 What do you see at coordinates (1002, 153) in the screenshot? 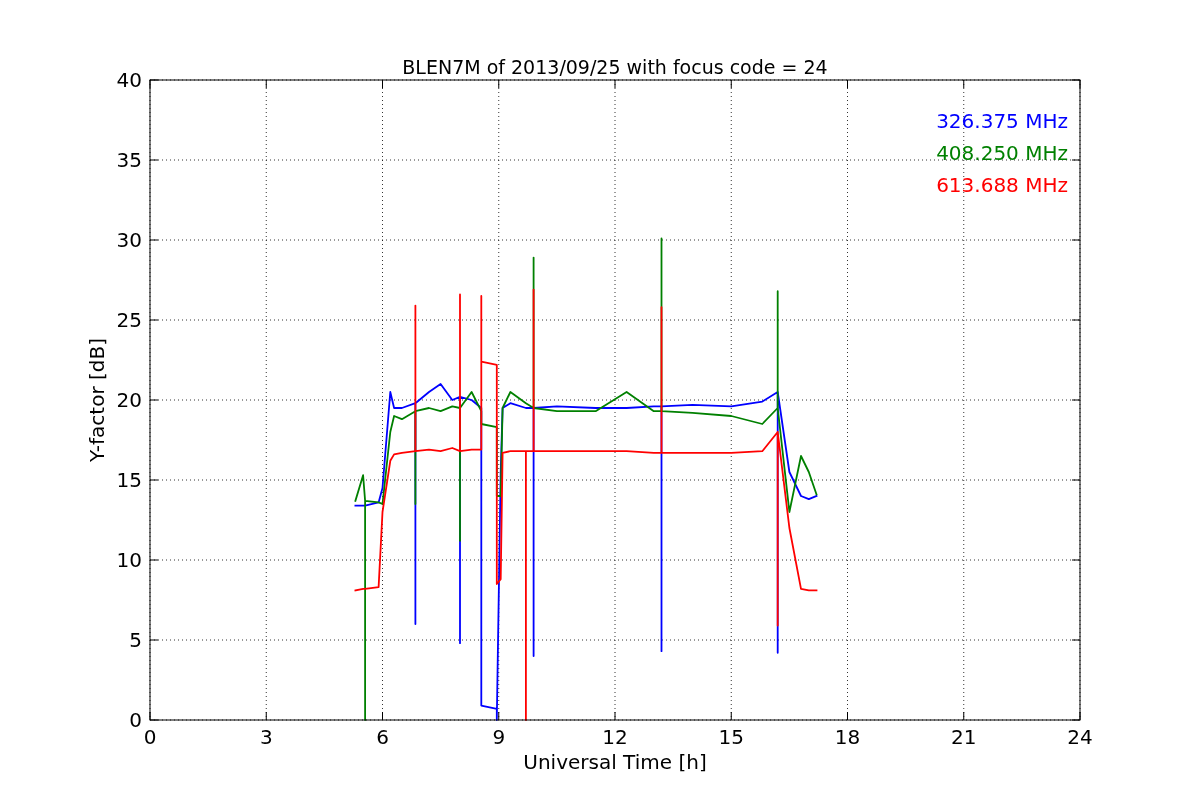
I see `legend-label: 408.250 MHz` at bounding box center [1002, 153].